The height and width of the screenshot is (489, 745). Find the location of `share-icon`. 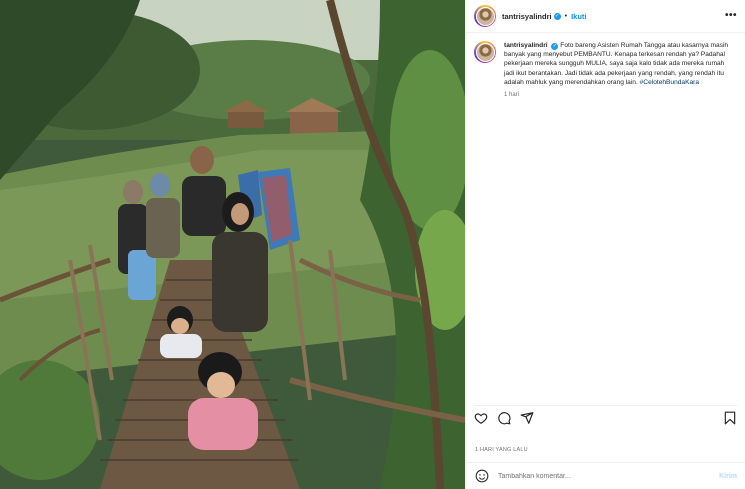

share-icon is located at coordinates (527, 418).